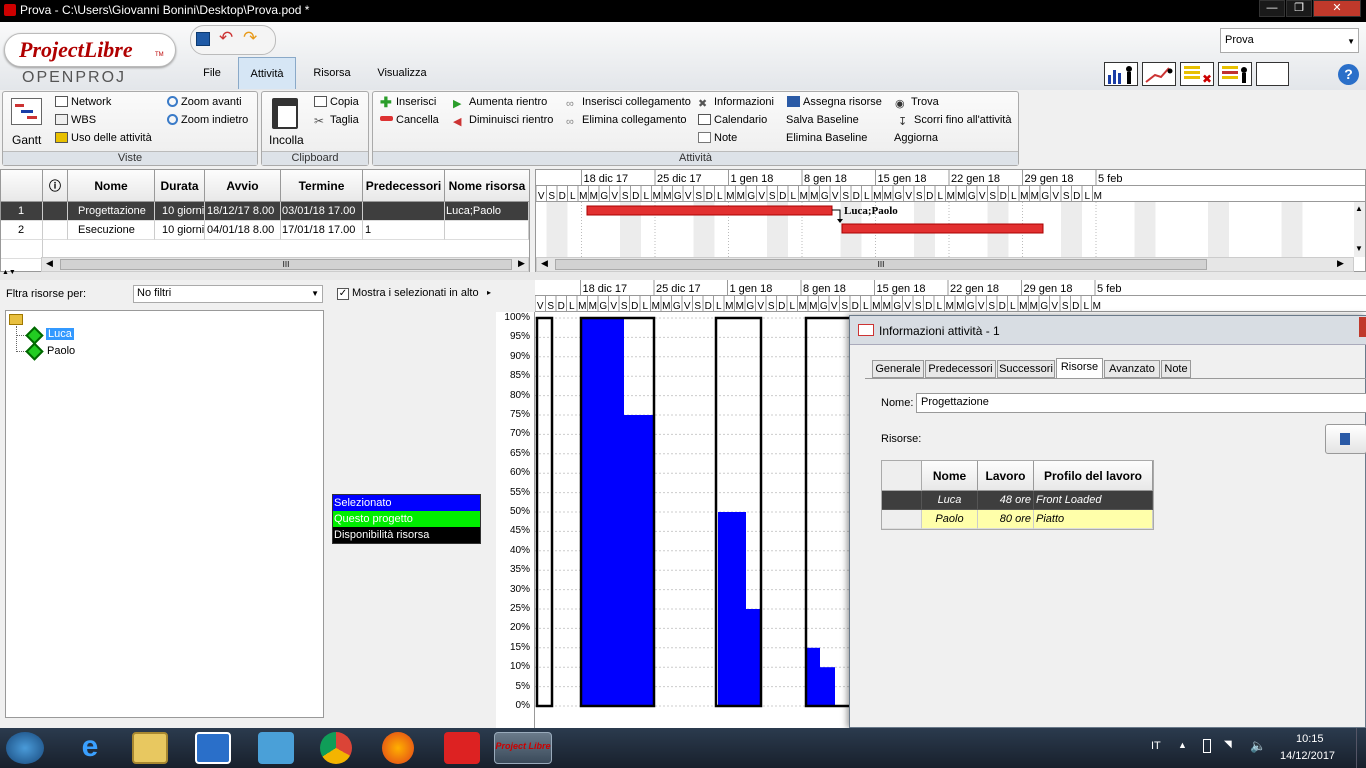  I want to click on col-work-profile: Profilo del lavoro, so click(1093, 476).